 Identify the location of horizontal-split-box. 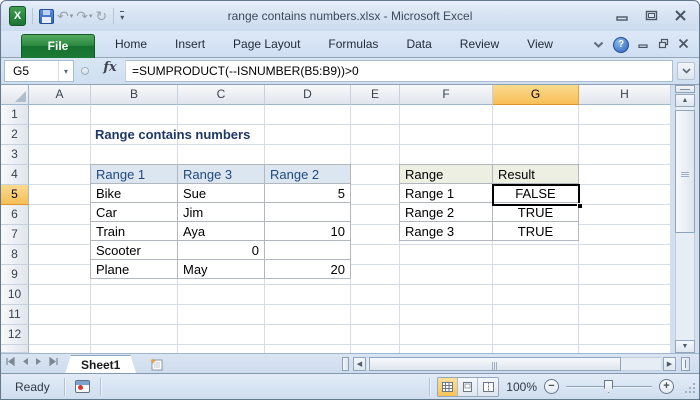
(685, 364).